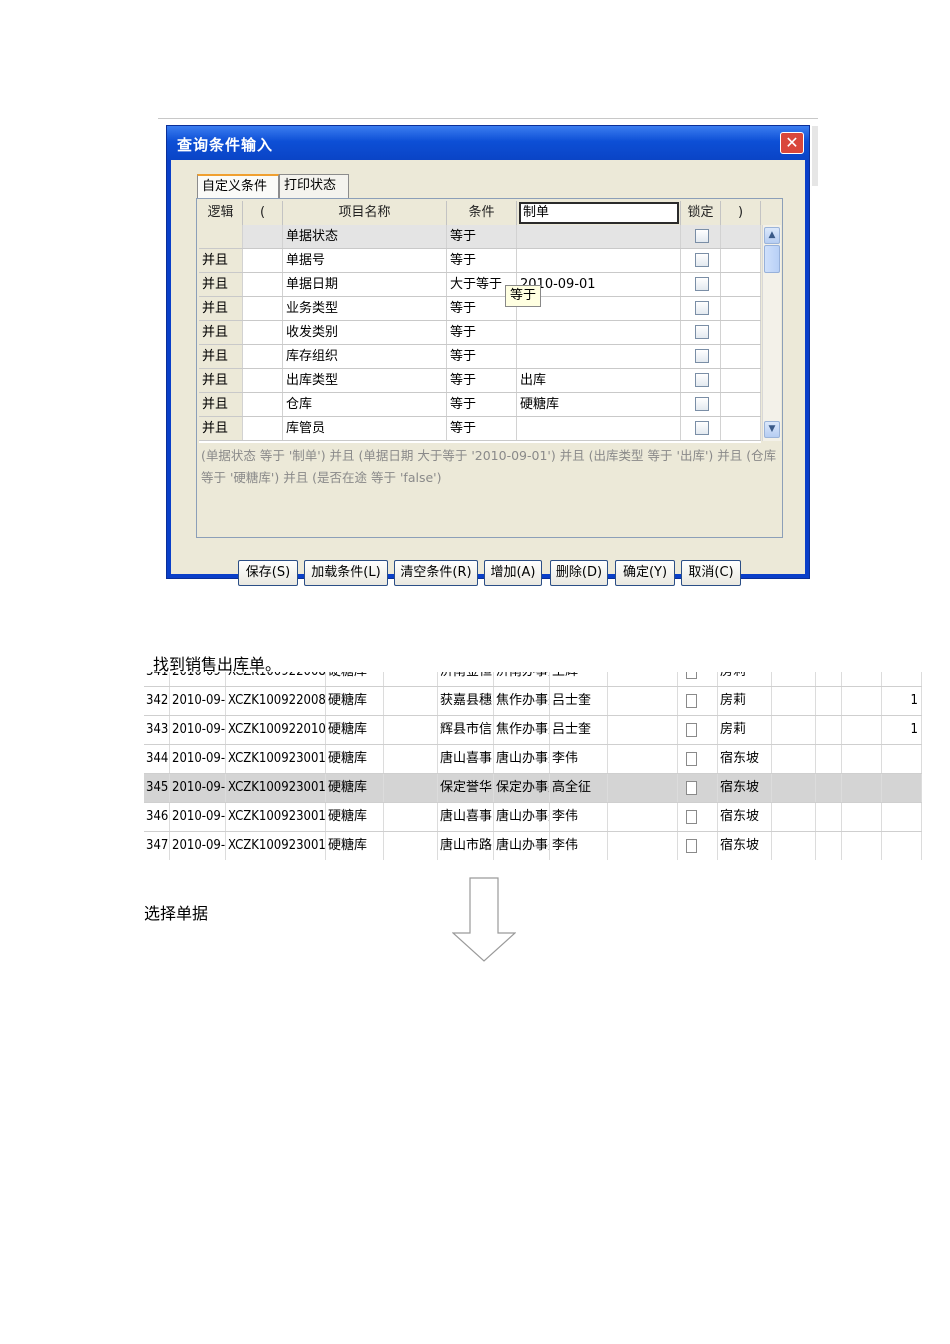 Image resolution: width=950 pixels, height=1344 pixels. Describe the element at coordinates (157, 788) in the screenshot. I see `list-row-number: 345` at that location.